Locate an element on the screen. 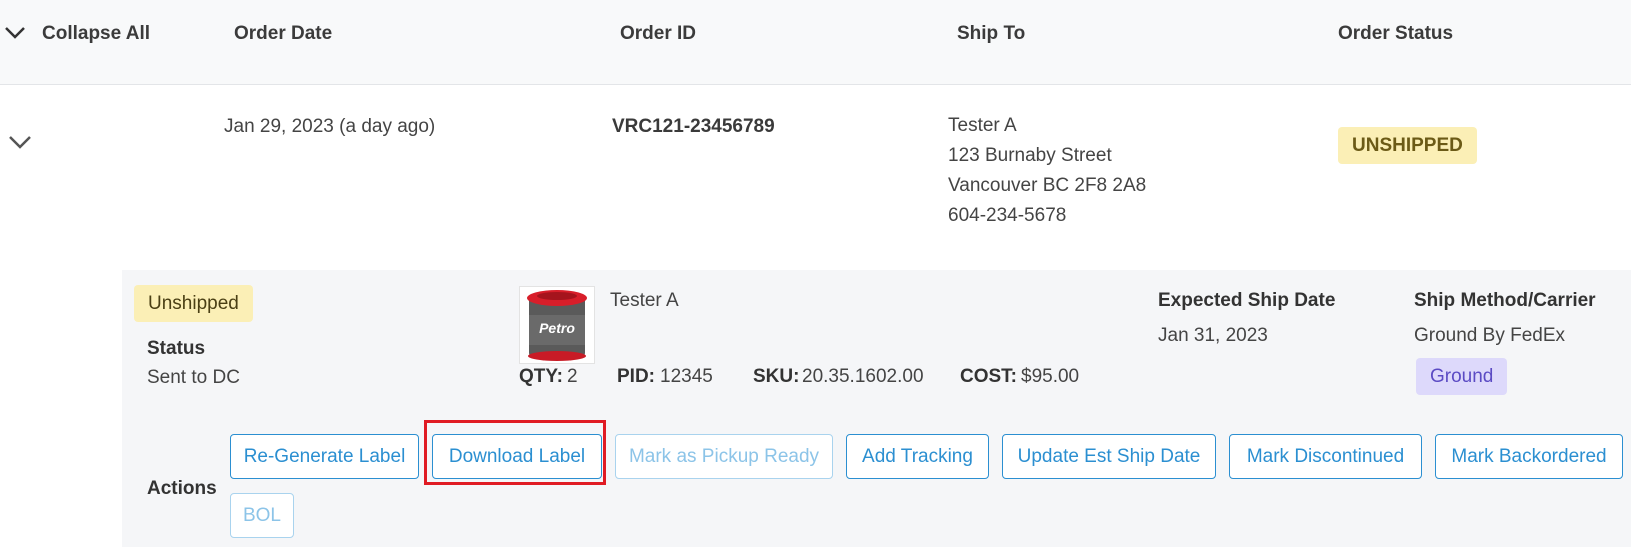  row-collapse-chevron-icon is located at coordinates (20, 142).